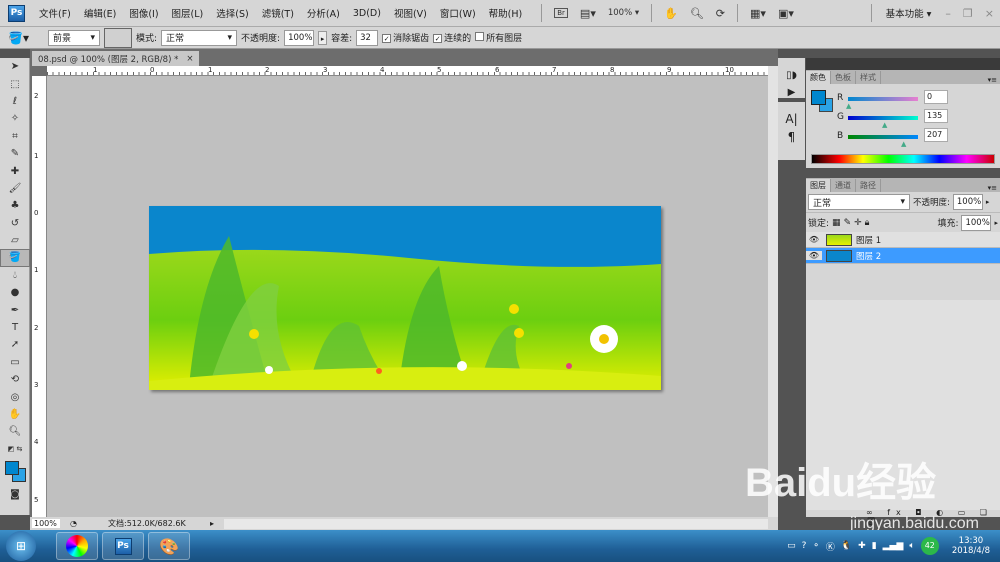 Image resolution: width=1000 pixels, height=562 pixels. Describe the element at coordinates (299, 37) in the screenshot. I see `opacity-input: 100%` at that location.